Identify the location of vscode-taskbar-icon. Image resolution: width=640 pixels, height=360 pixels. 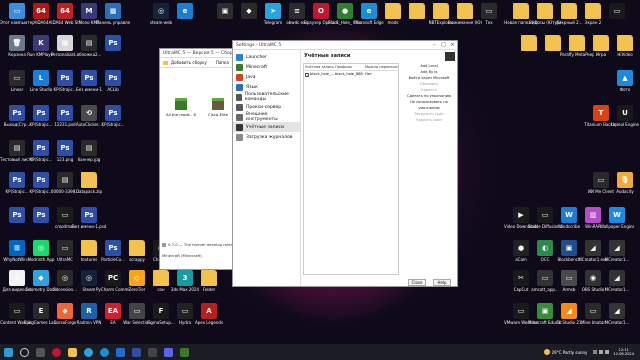
(120, 352).